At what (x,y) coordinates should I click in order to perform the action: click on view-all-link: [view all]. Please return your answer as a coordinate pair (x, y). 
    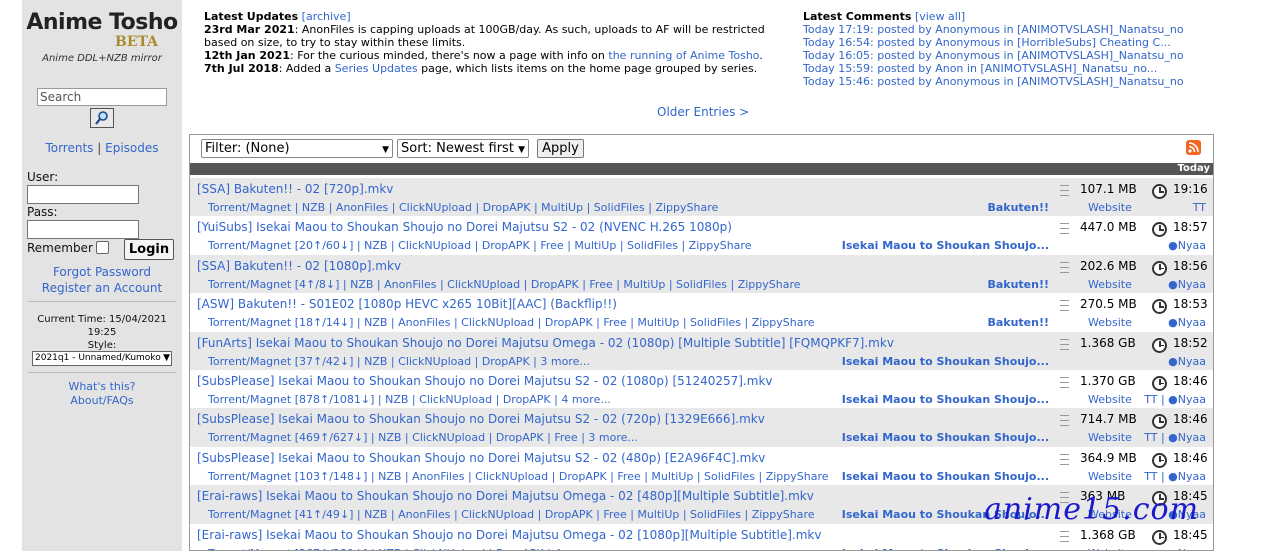
    Looking at the image, I should click on (940, 16).